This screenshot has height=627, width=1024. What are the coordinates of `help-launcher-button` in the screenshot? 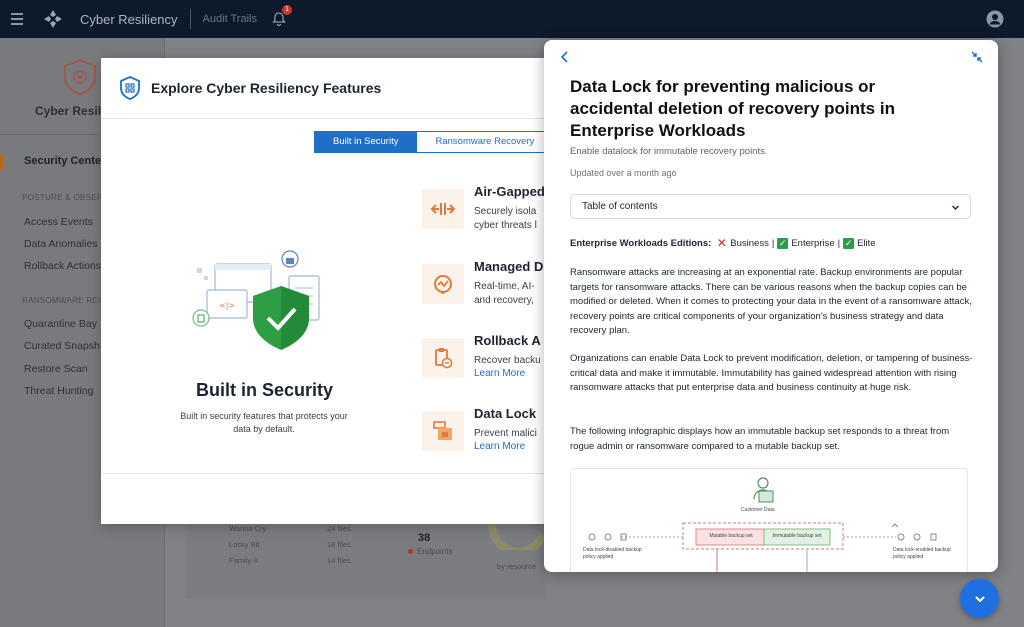 It's located at (979, 598).